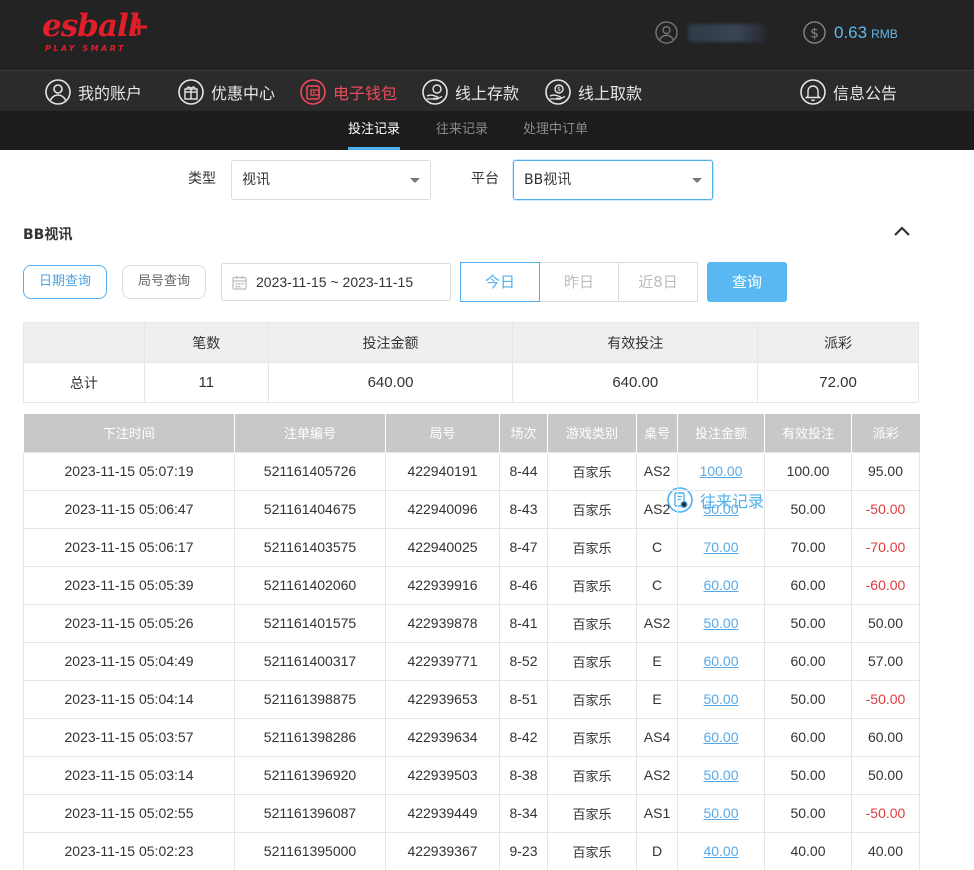  Describe the element at coordinates (442, 813) in the screenshot. I see `cell-round-number: 422939449` at that location.